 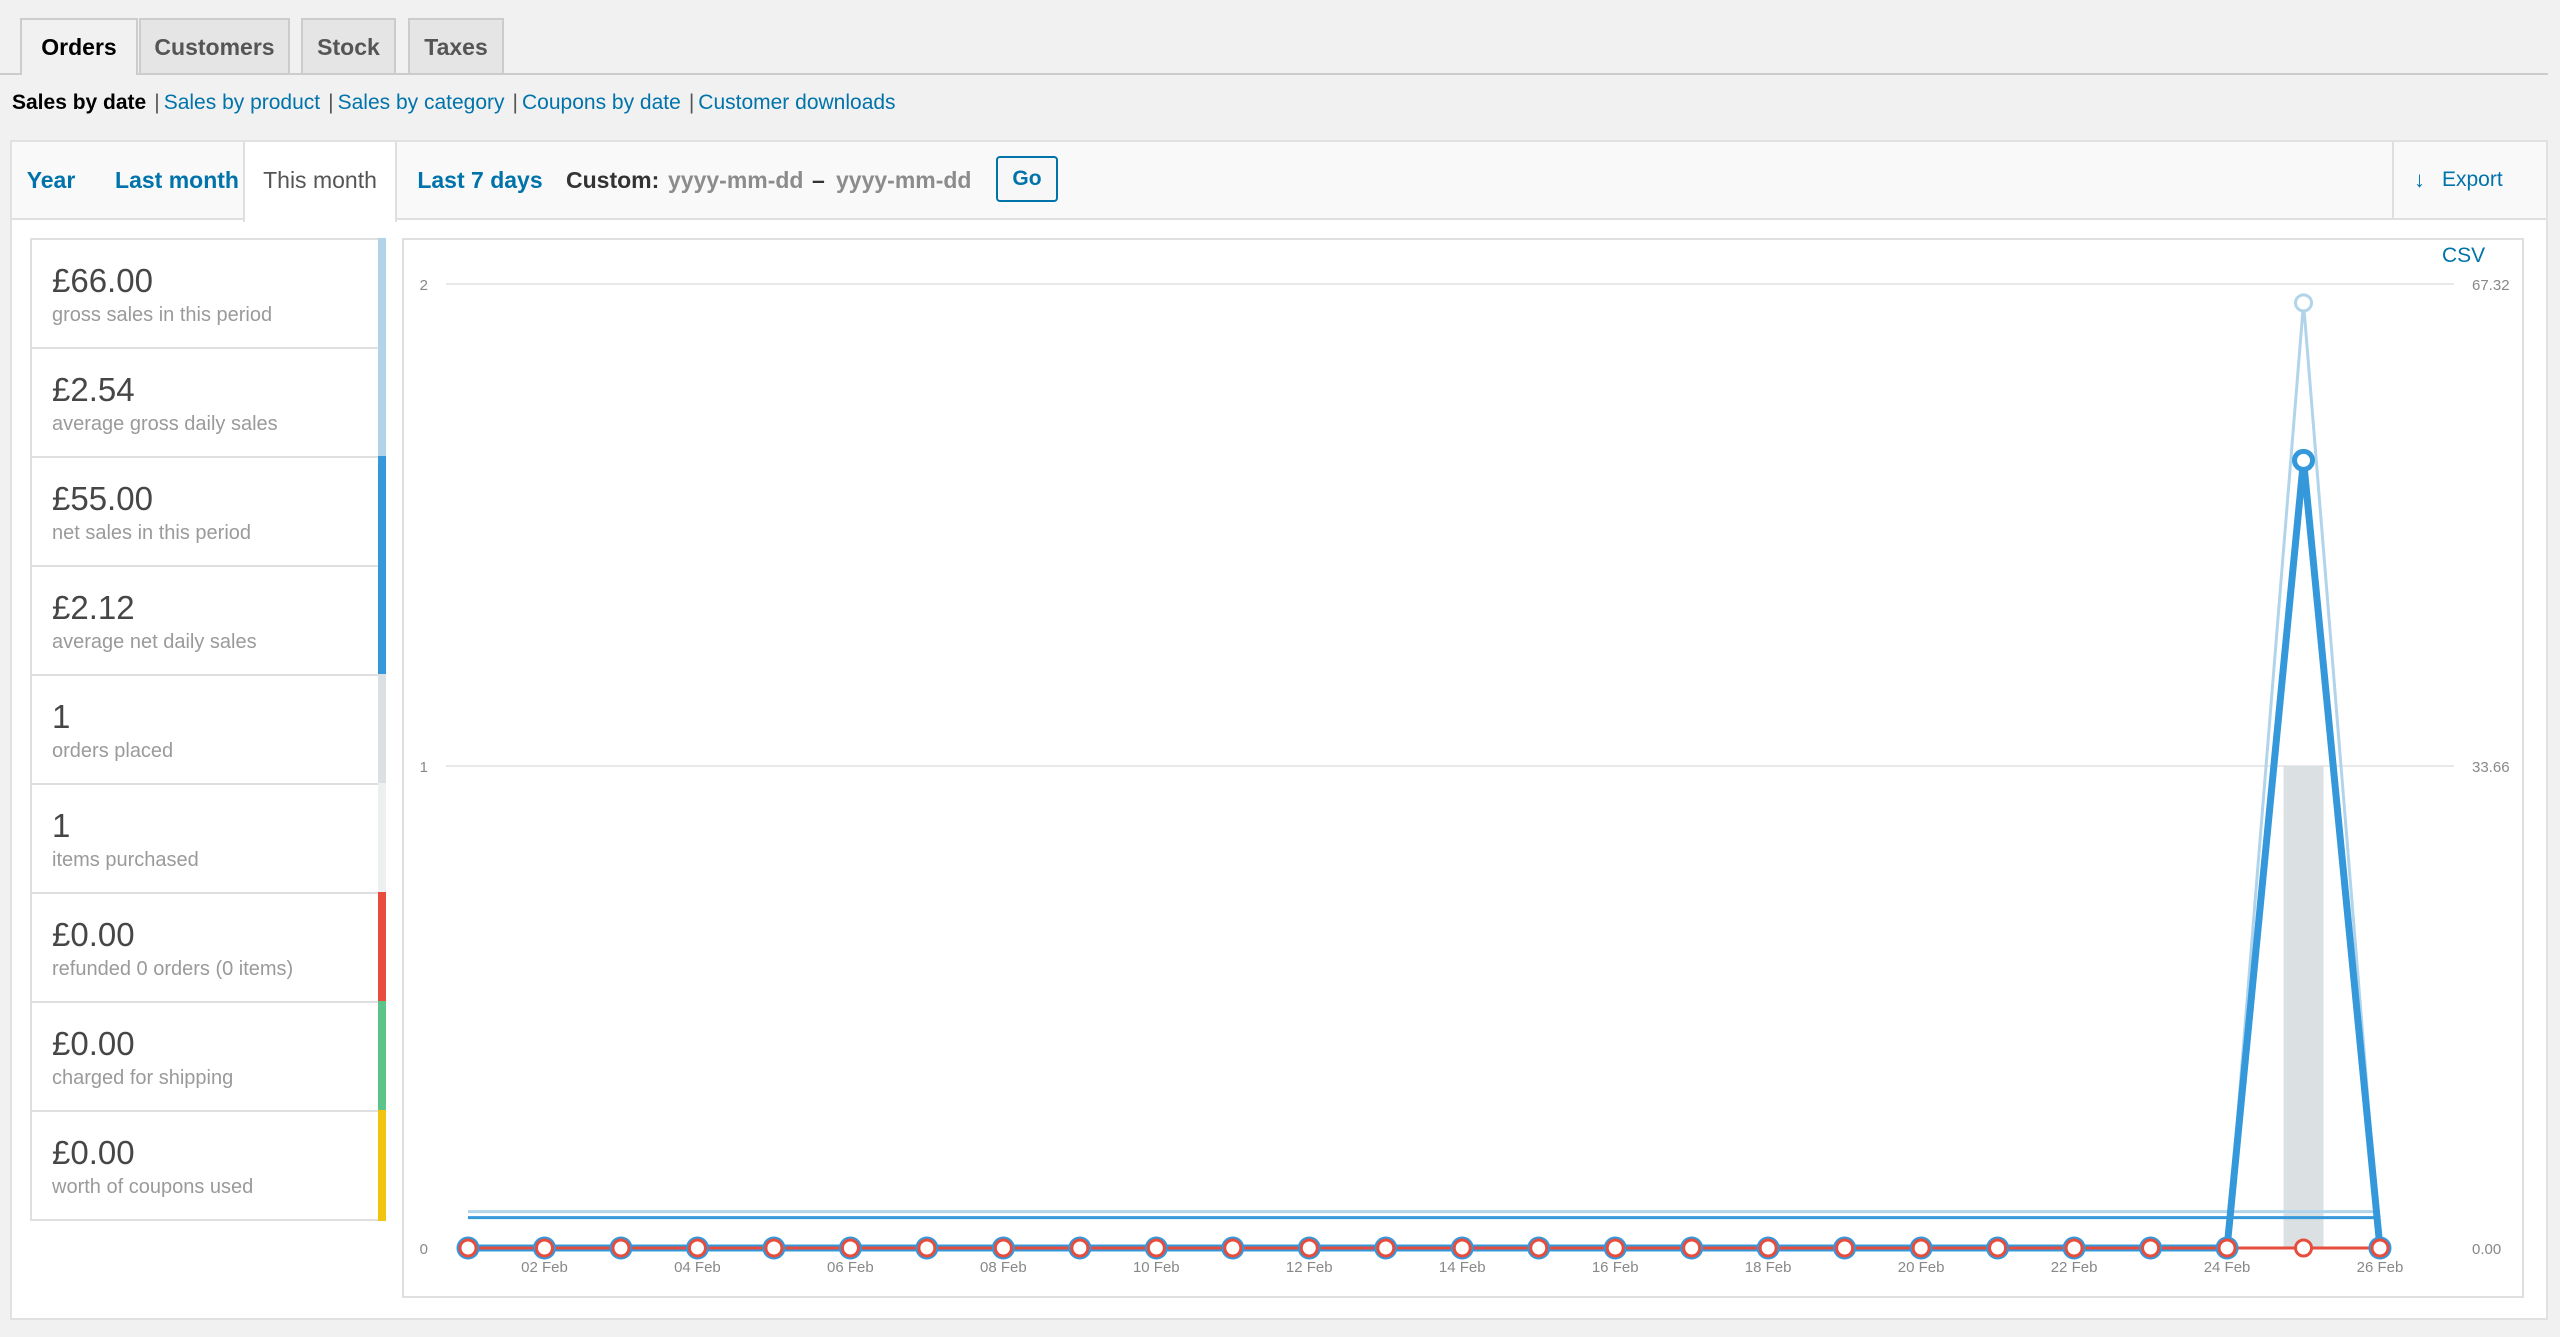 I want to click on range-this-month: This month, so click(x=320, y=182).